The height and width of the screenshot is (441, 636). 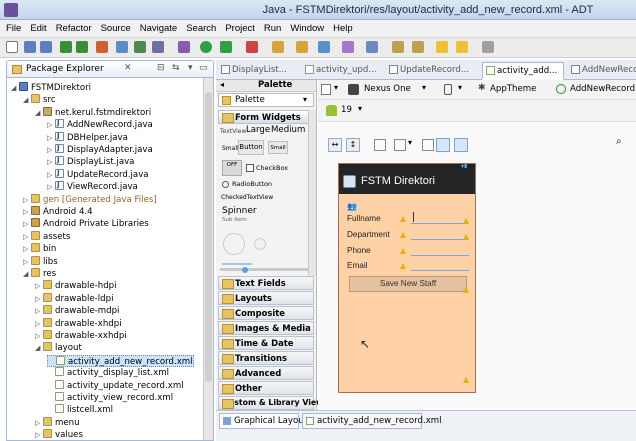 What do you see at coordinates (266, 388) in the screenshot?
I see `section-other: Other` at bounding box center [266, 388].